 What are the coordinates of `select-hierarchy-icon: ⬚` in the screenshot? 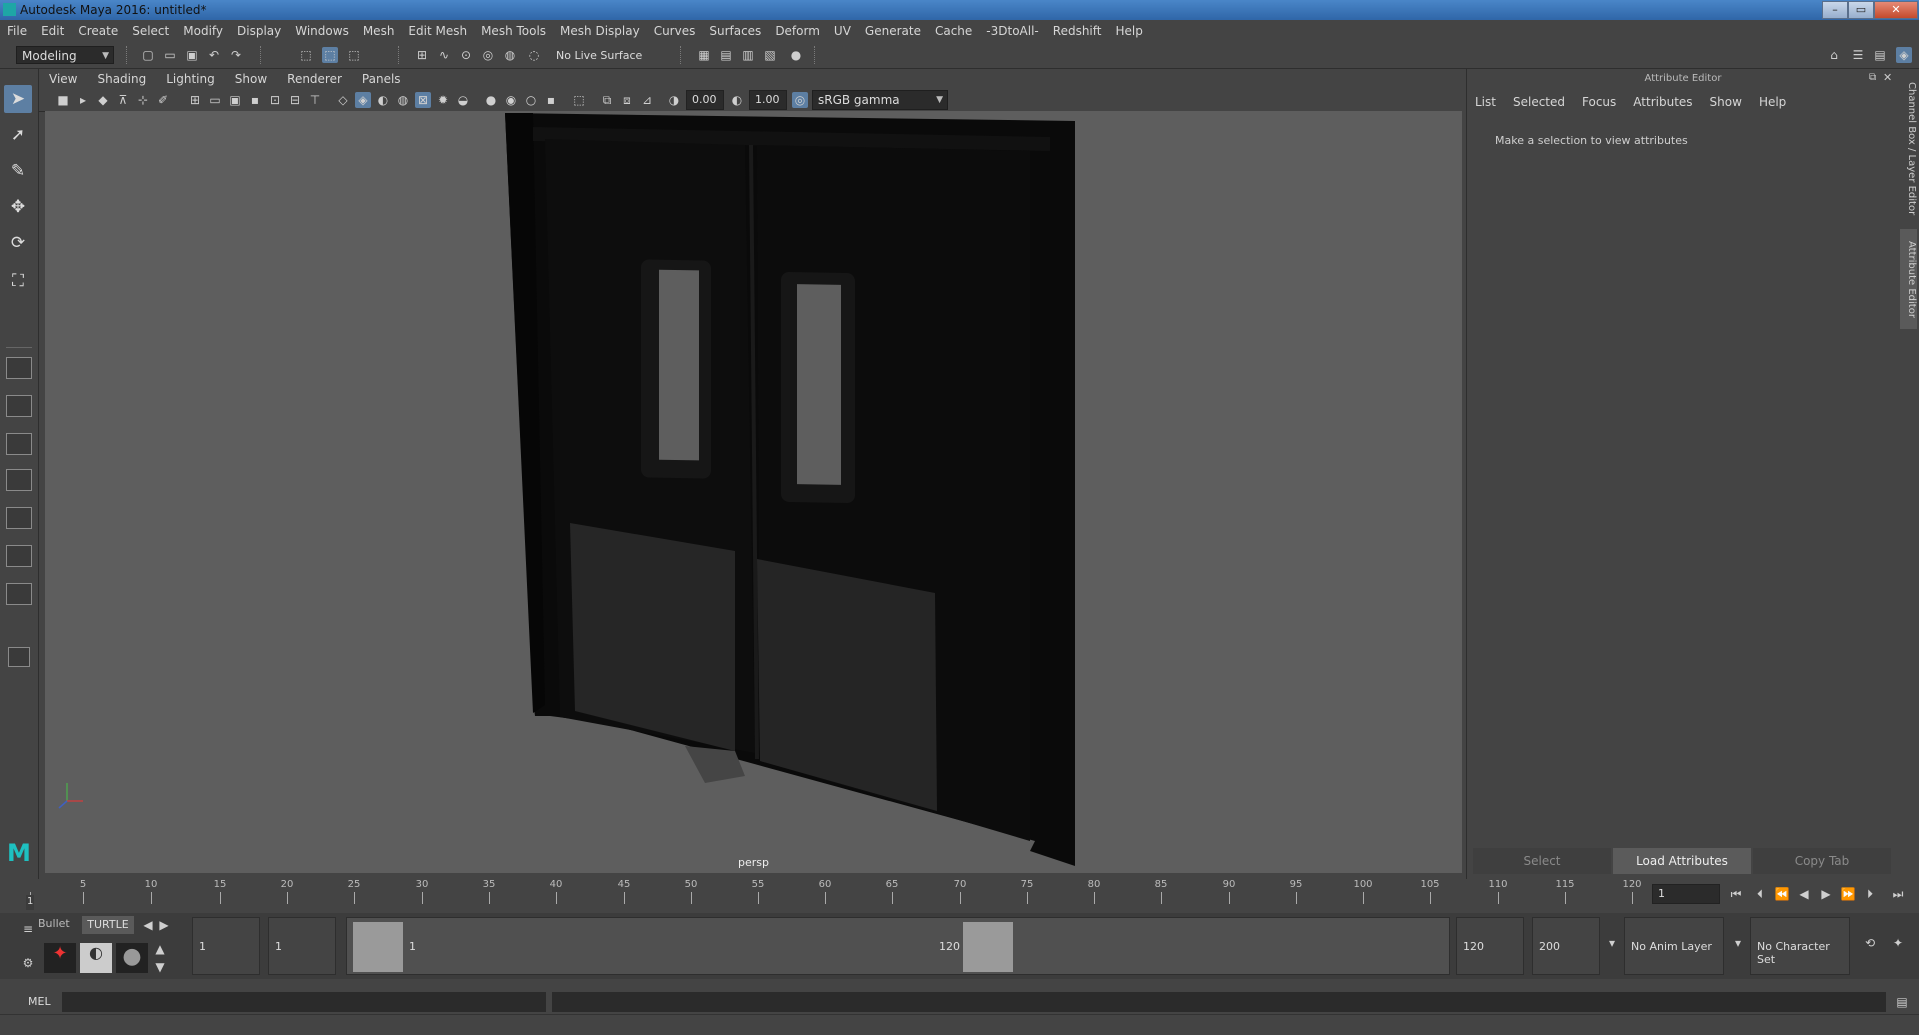 It's located at (306, 55).